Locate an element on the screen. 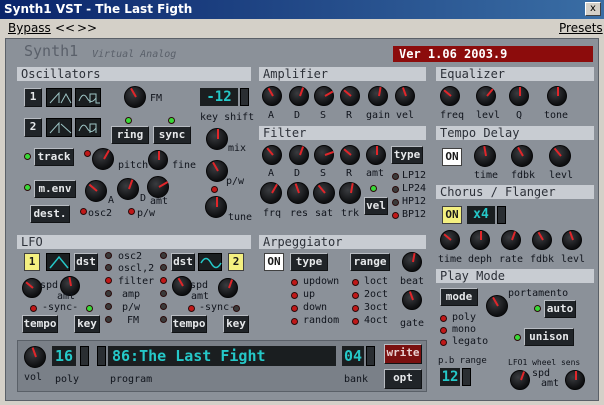 Image resolution: width=604 pixels, height=405 pixels. lfo1-wave-icon is located at coordinates (58, 262).